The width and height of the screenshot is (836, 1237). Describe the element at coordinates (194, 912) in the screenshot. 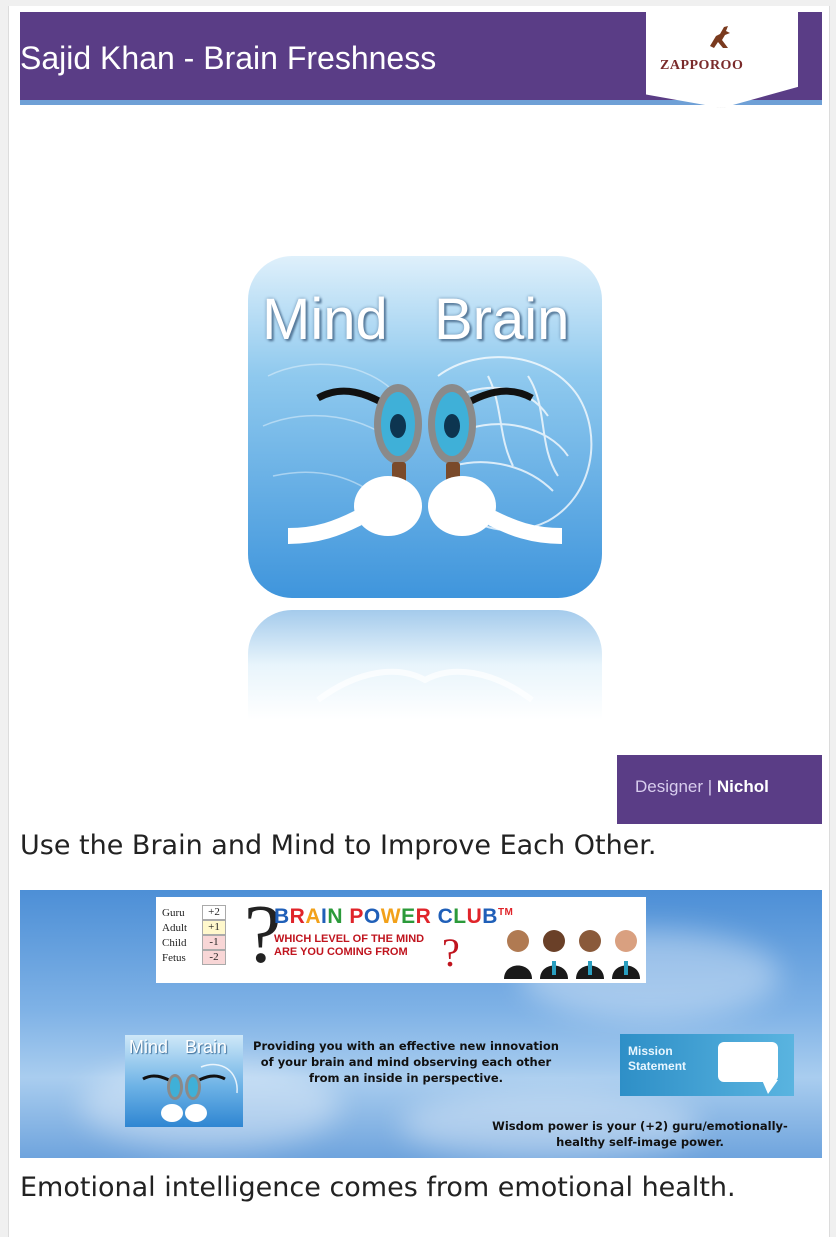

I see `level-row: Guru +2` at that location.